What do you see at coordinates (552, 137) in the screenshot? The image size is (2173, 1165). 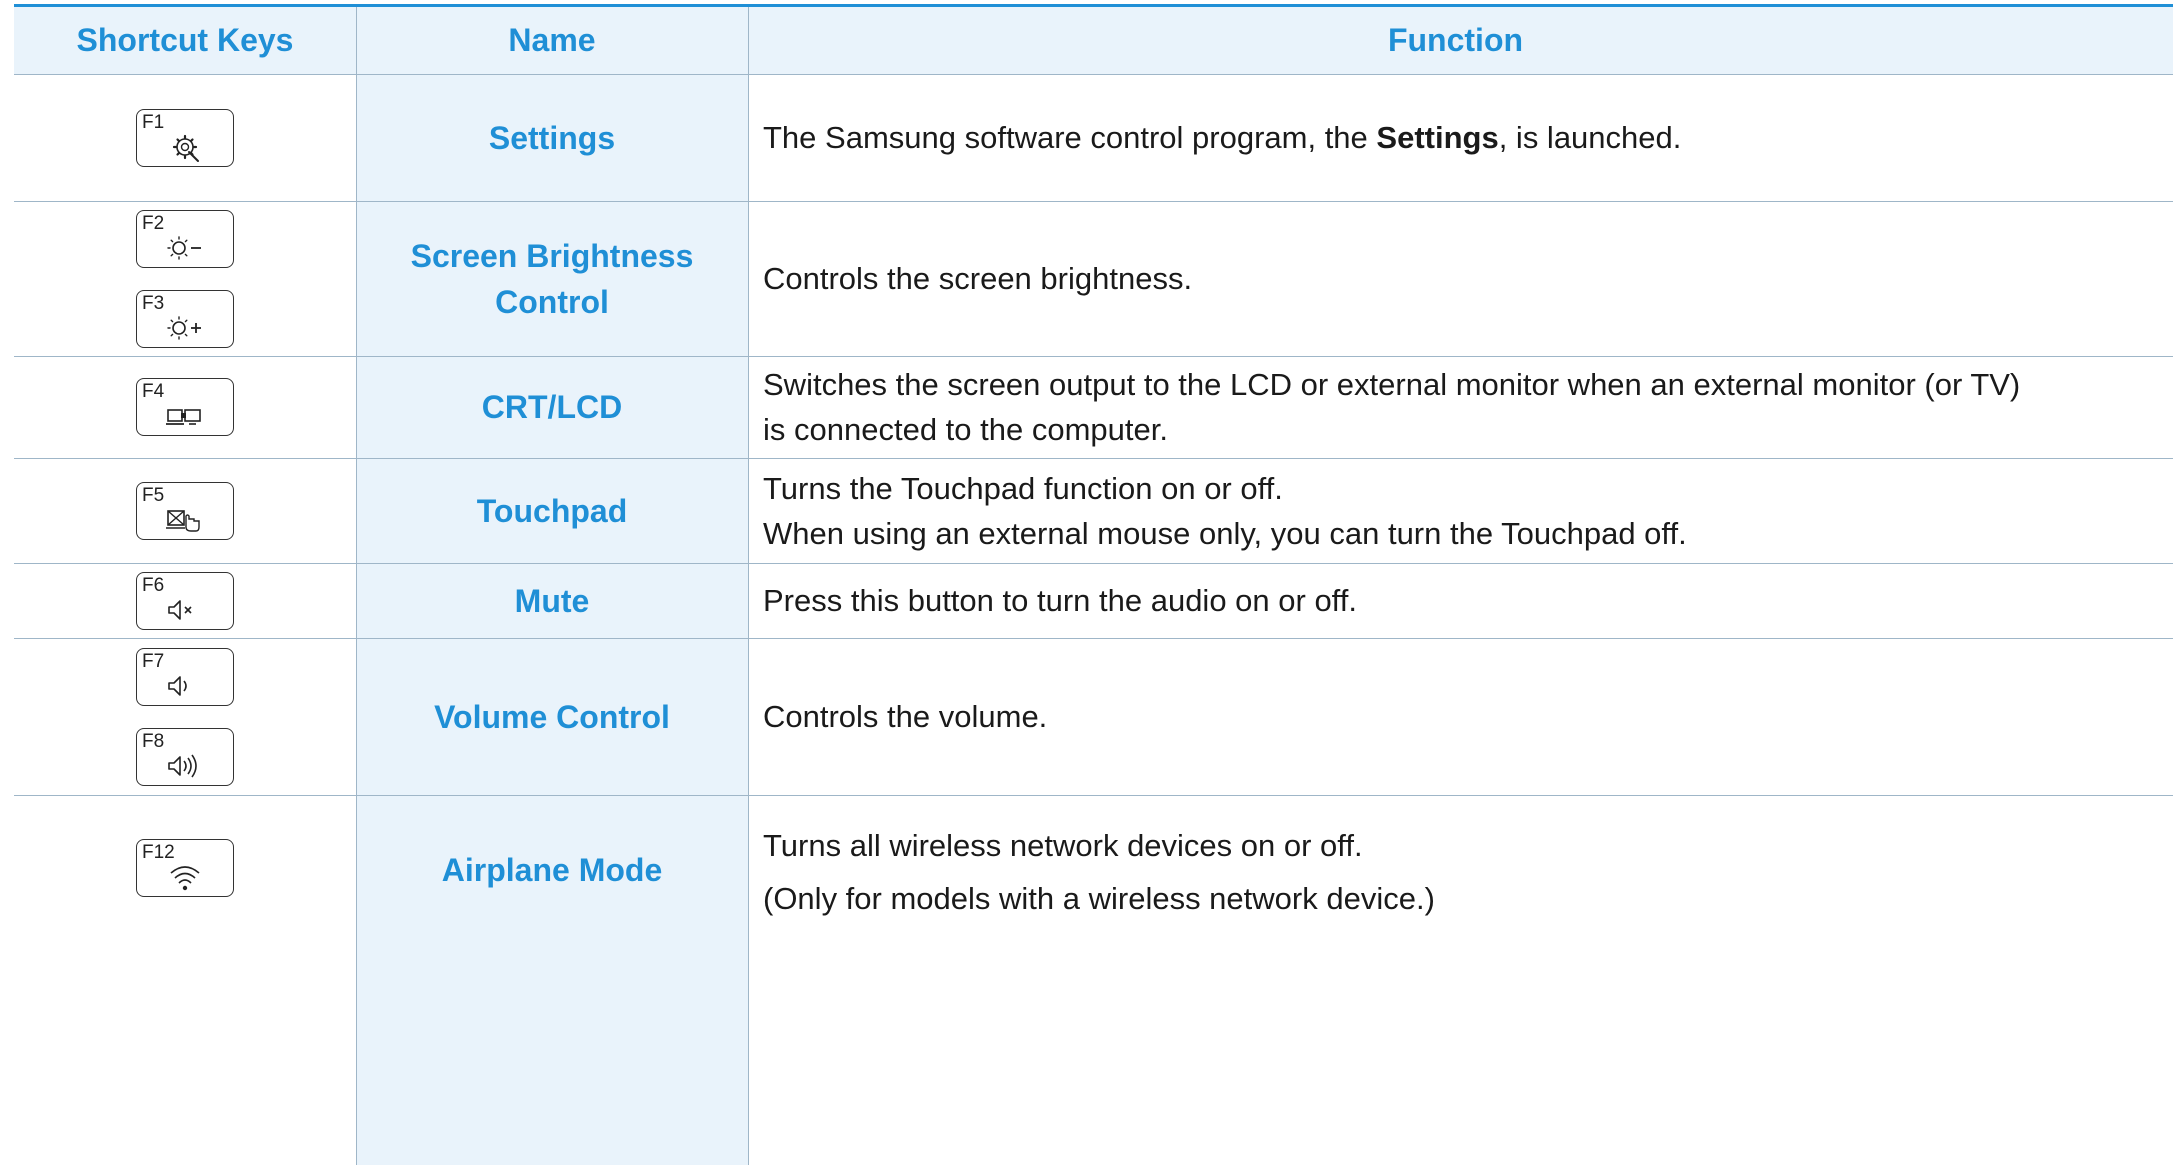 I see `function-name: Settings` at bounding box center [552, 137].